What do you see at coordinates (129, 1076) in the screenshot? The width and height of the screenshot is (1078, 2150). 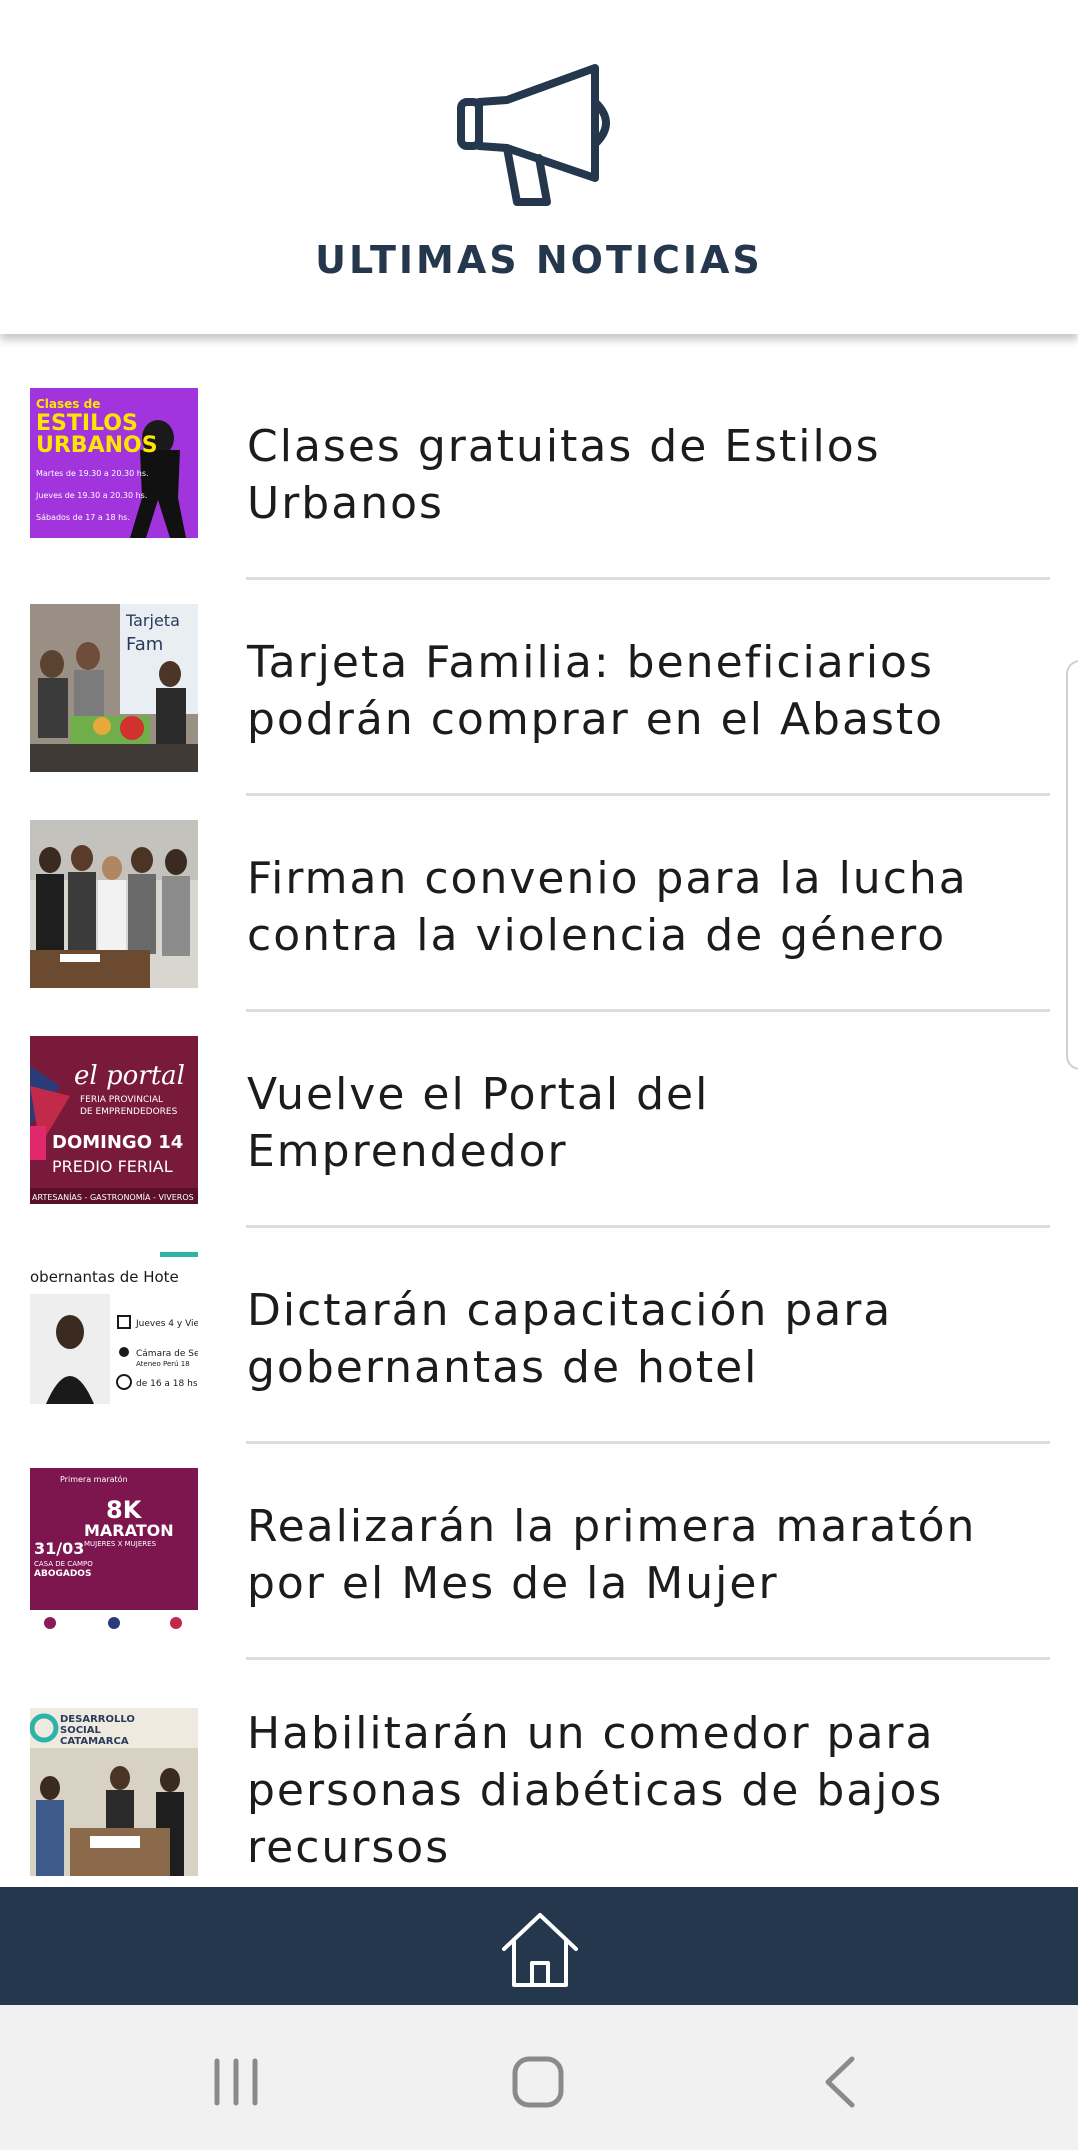 I see `thumb-text: el portal` at bounding box center [129, 1076].